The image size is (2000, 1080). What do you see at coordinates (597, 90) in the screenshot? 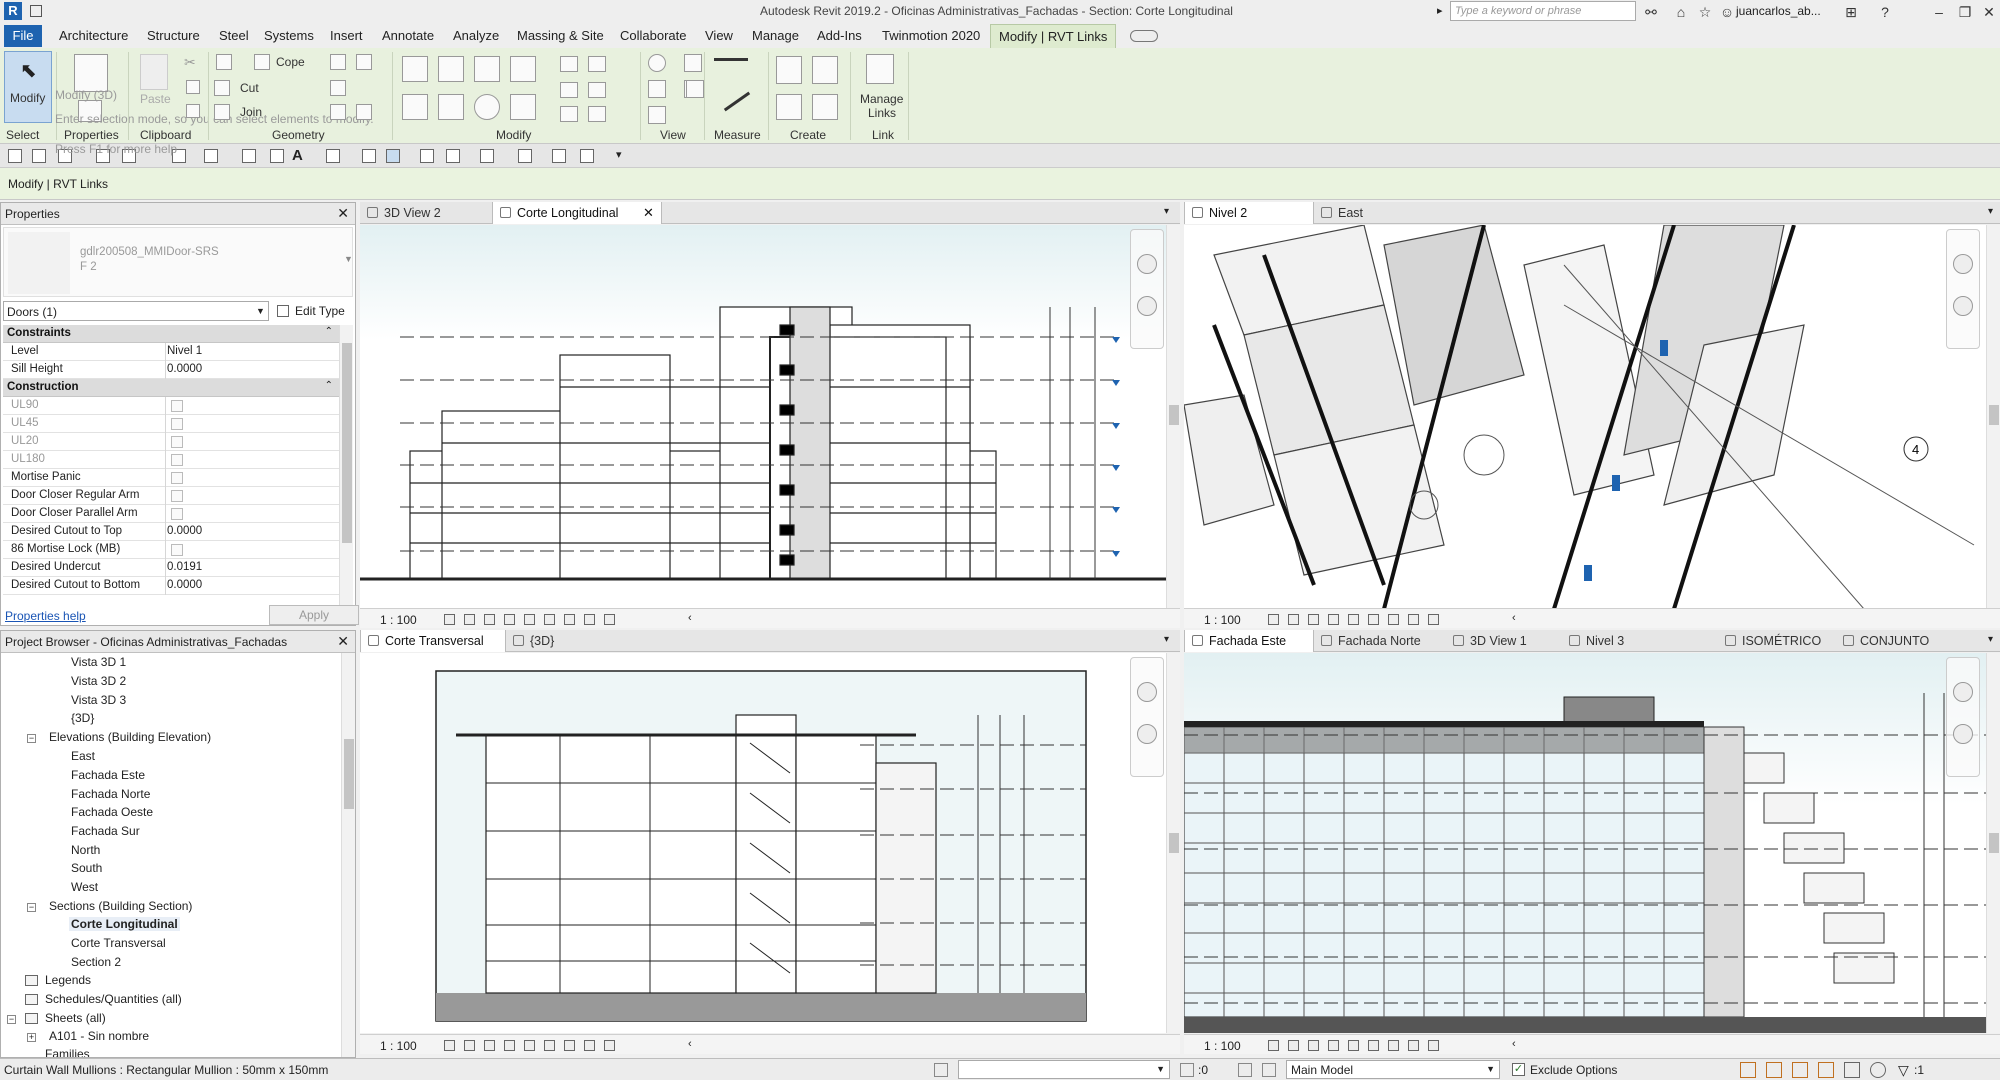
I see `scale-icon` at bounding box center [597, 90].